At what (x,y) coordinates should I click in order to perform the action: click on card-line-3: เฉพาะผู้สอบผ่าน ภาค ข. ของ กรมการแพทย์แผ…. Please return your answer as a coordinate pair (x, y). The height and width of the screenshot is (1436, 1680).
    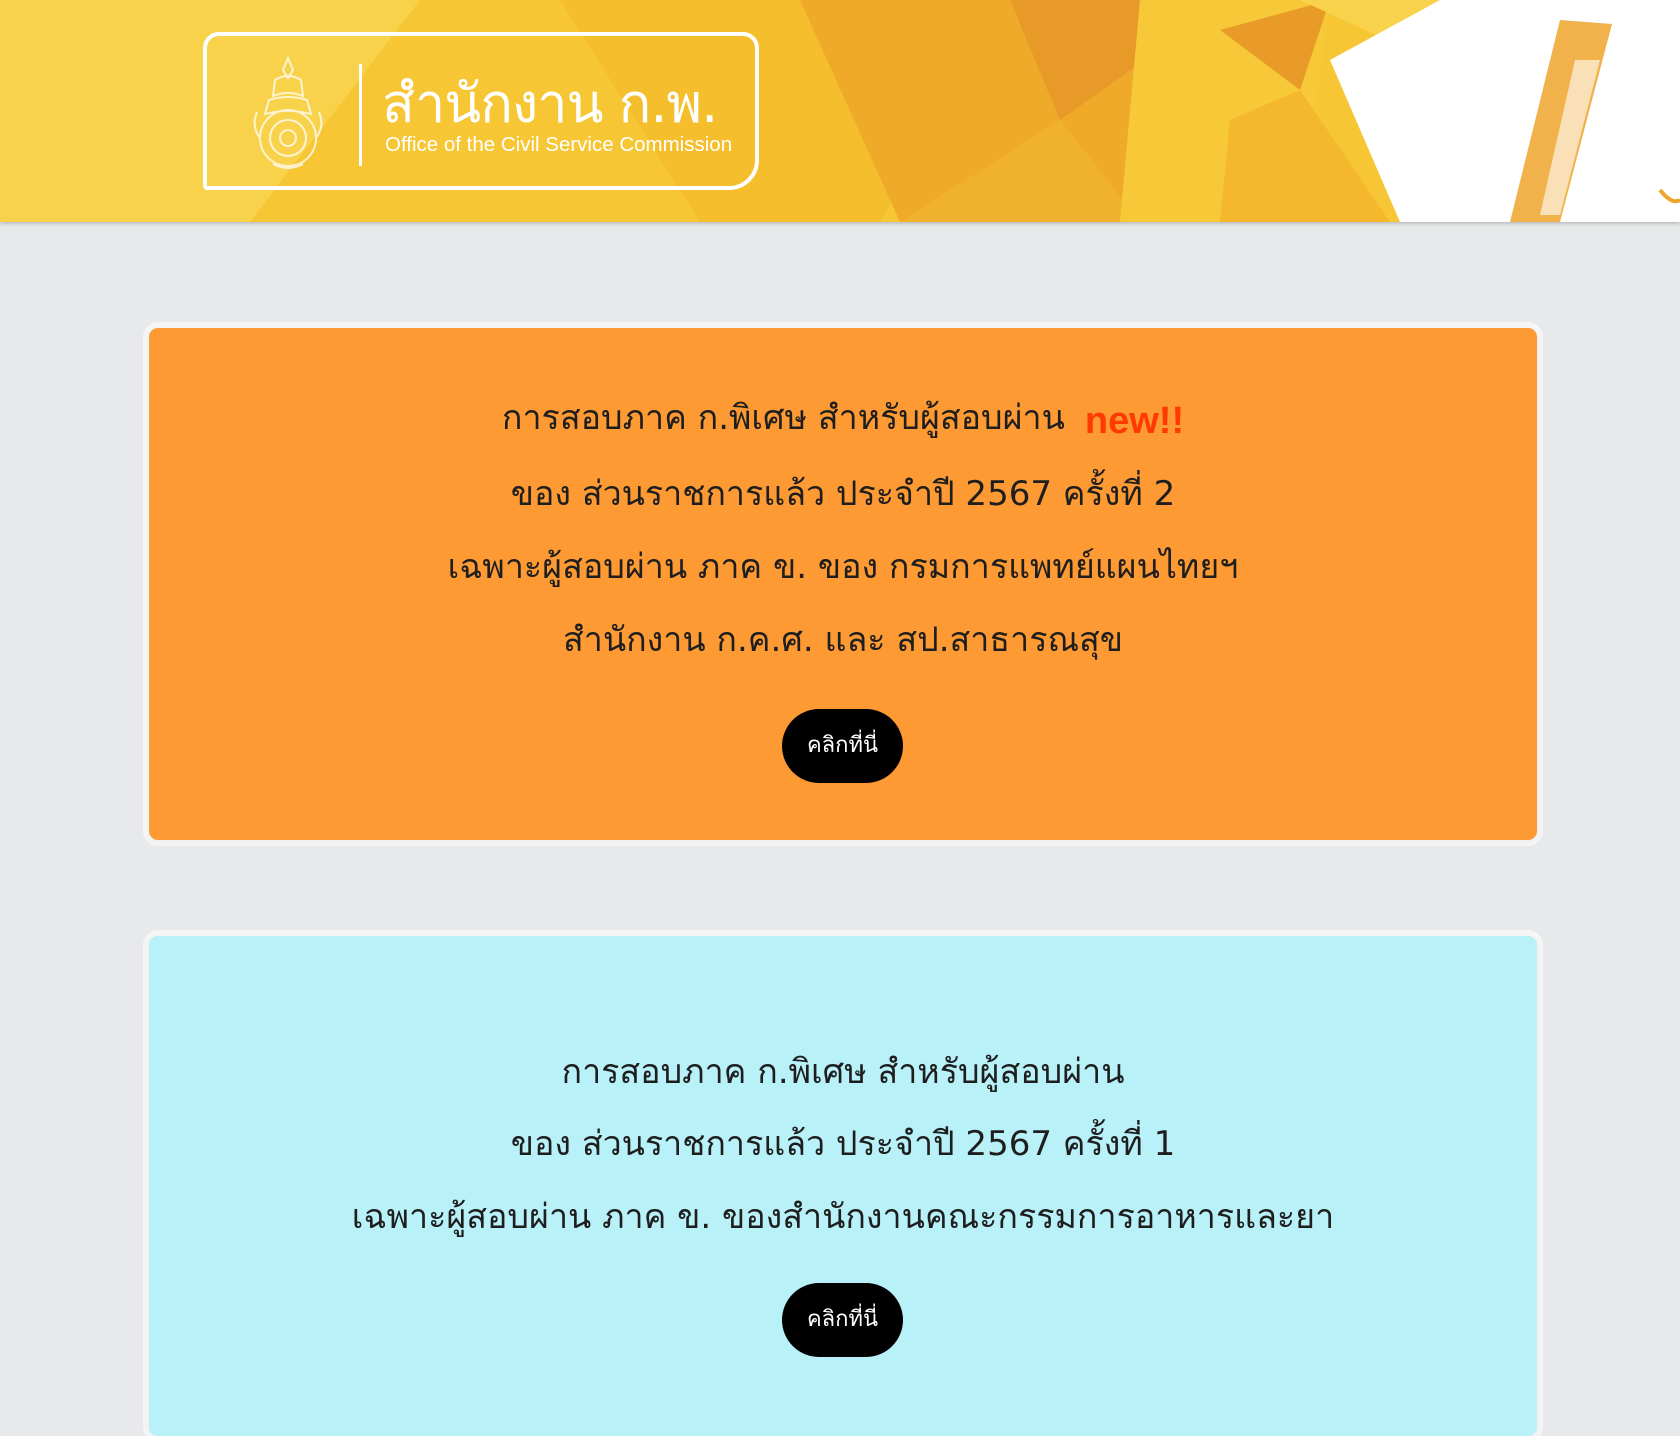
    Looking at the image, I should click on (843, 567).